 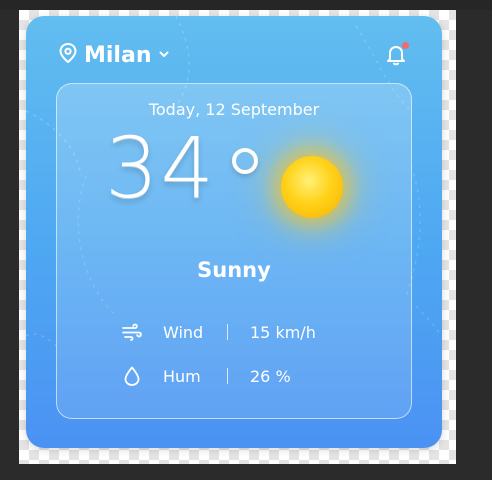 I want to click on notifications-button, so click(x=396, y=54).